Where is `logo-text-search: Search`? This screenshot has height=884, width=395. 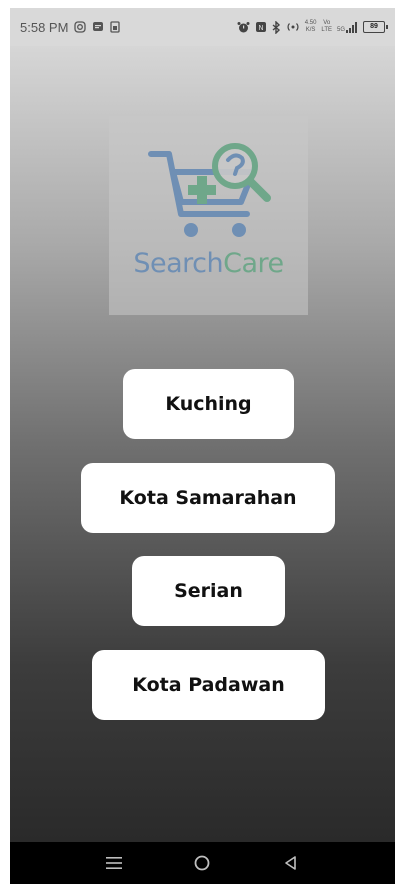
logo-text-search: Search is located at coordinates (178, 263).